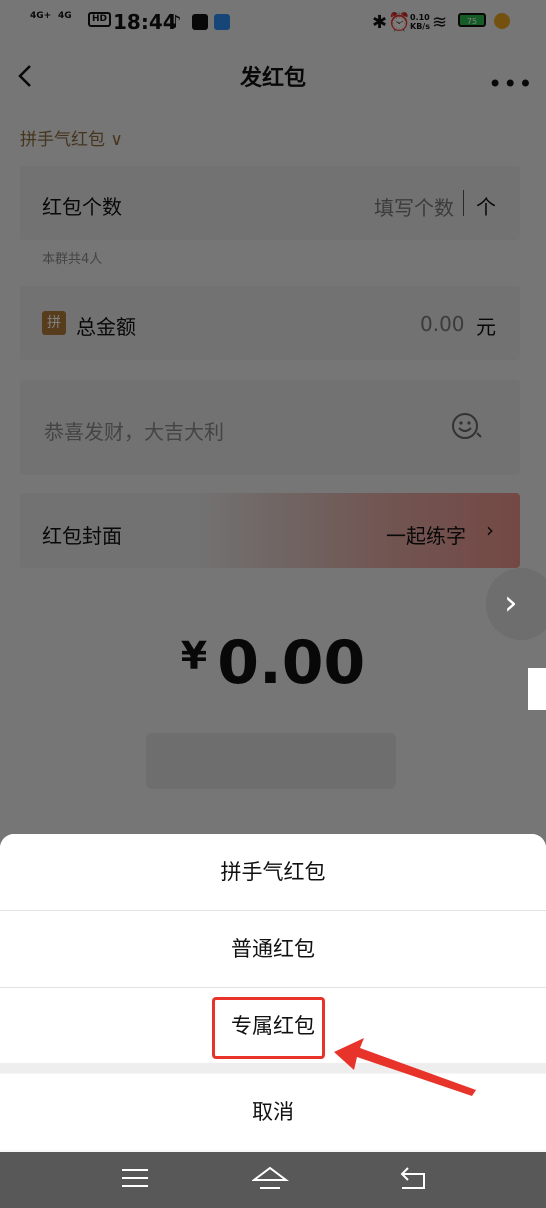  What do you see at coordinates (268, 1028) in the screenshot?
I see `highlight-box` at bounding box center [268, 1028].